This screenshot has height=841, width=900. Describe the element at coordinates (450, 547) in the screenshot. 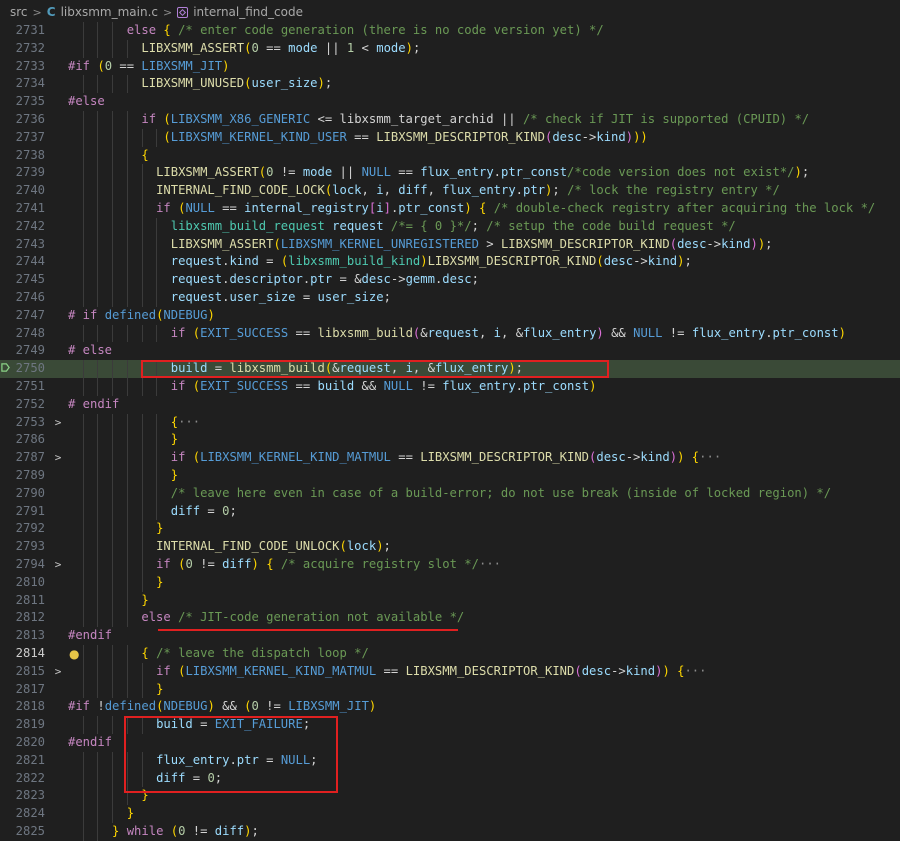

I see `code-line: 2793 INTERNAL_FIND_CODE_UNLOCK(lock);` at that location.